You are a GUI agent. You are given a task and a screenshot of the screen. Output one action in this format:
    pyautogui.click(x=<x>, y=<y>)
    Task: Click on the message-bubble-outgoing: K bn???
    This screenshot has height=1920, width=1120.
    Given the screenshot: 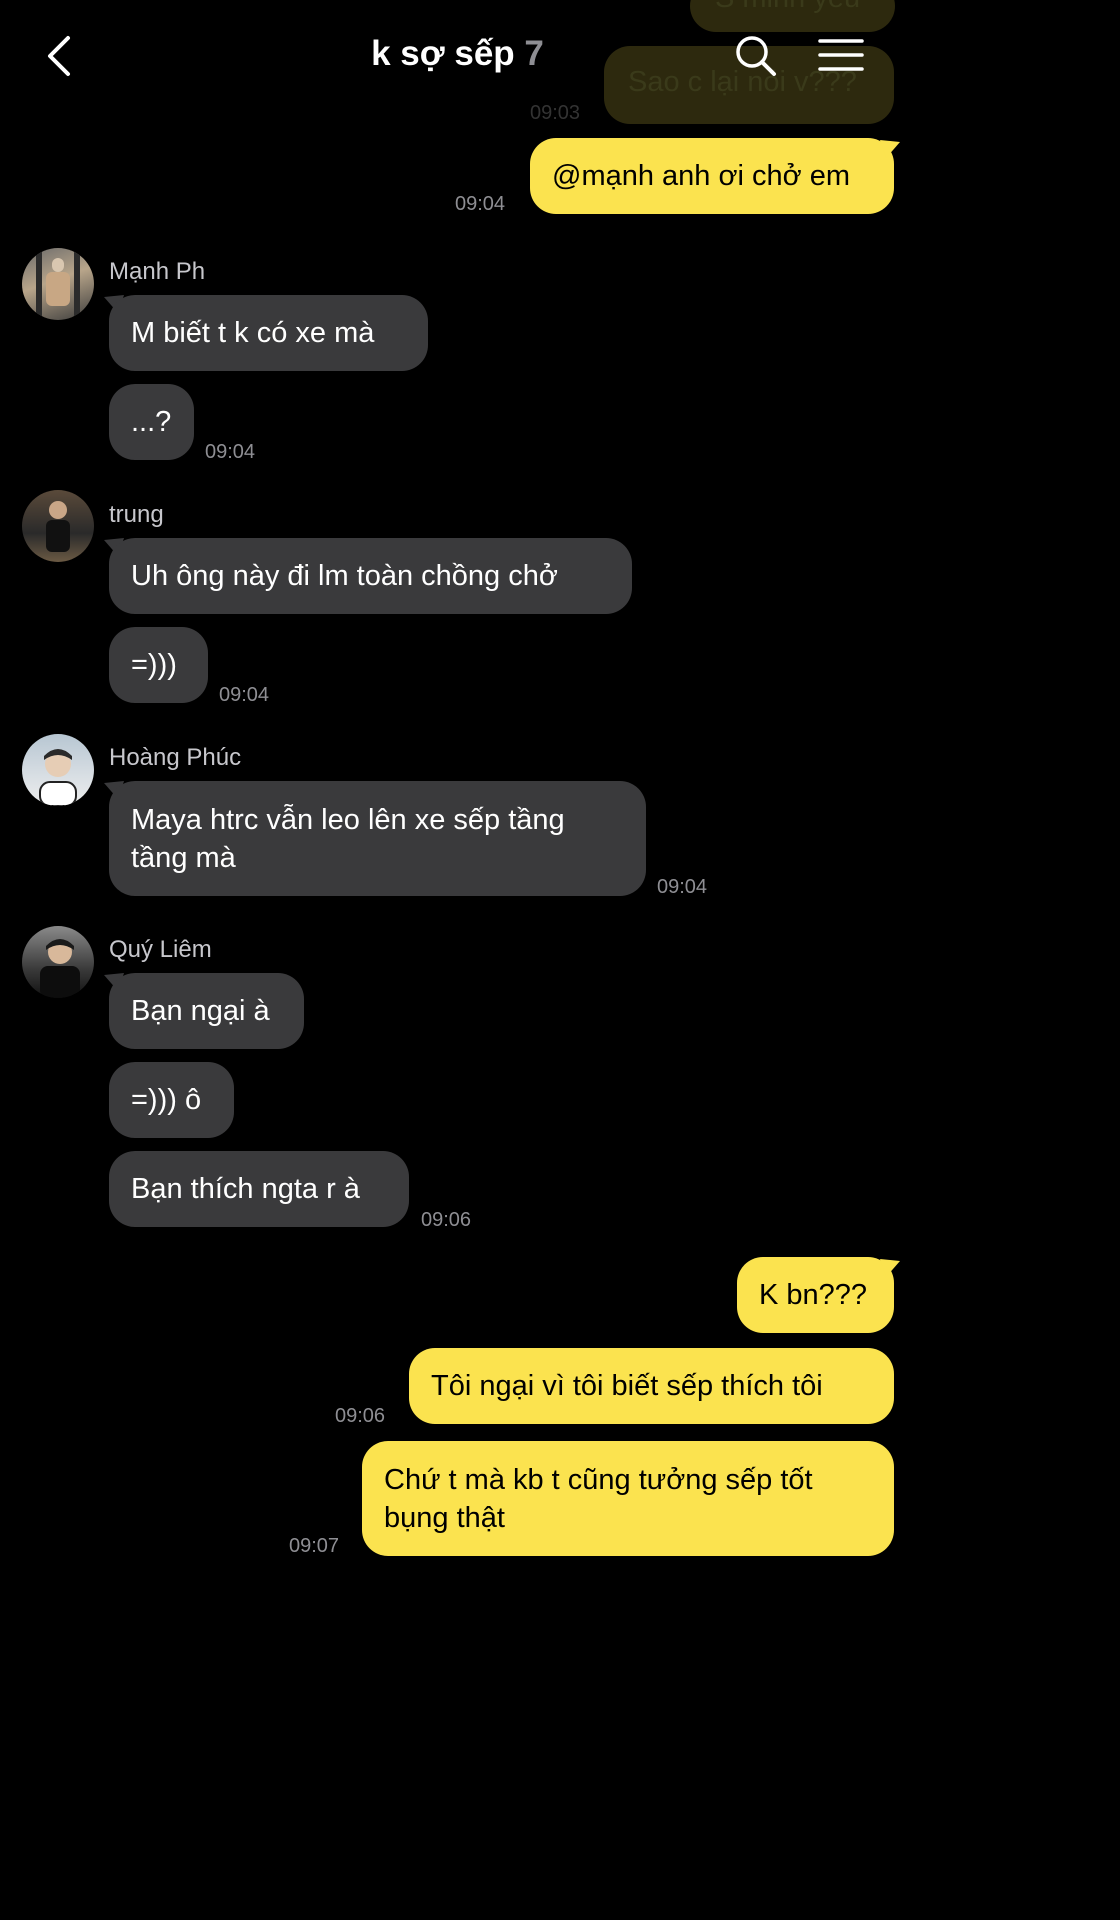 What is the action you would take?
    pyautogui.click(x=815, y=1295)
    